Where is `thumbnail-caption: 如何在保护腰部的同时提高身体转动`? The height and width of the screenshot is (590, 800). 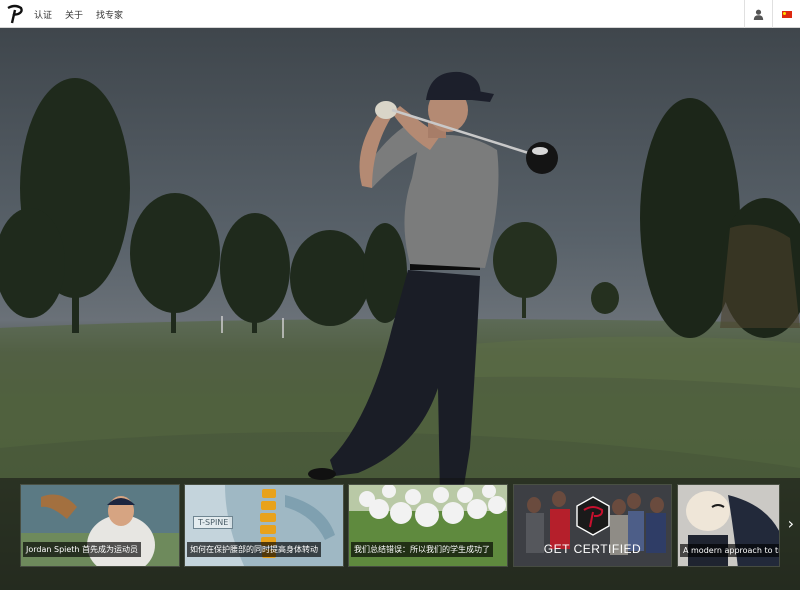
thumbnail-caption: 如何在保护腰部的同时提高身体转动 is located at coordinates (254, 549).